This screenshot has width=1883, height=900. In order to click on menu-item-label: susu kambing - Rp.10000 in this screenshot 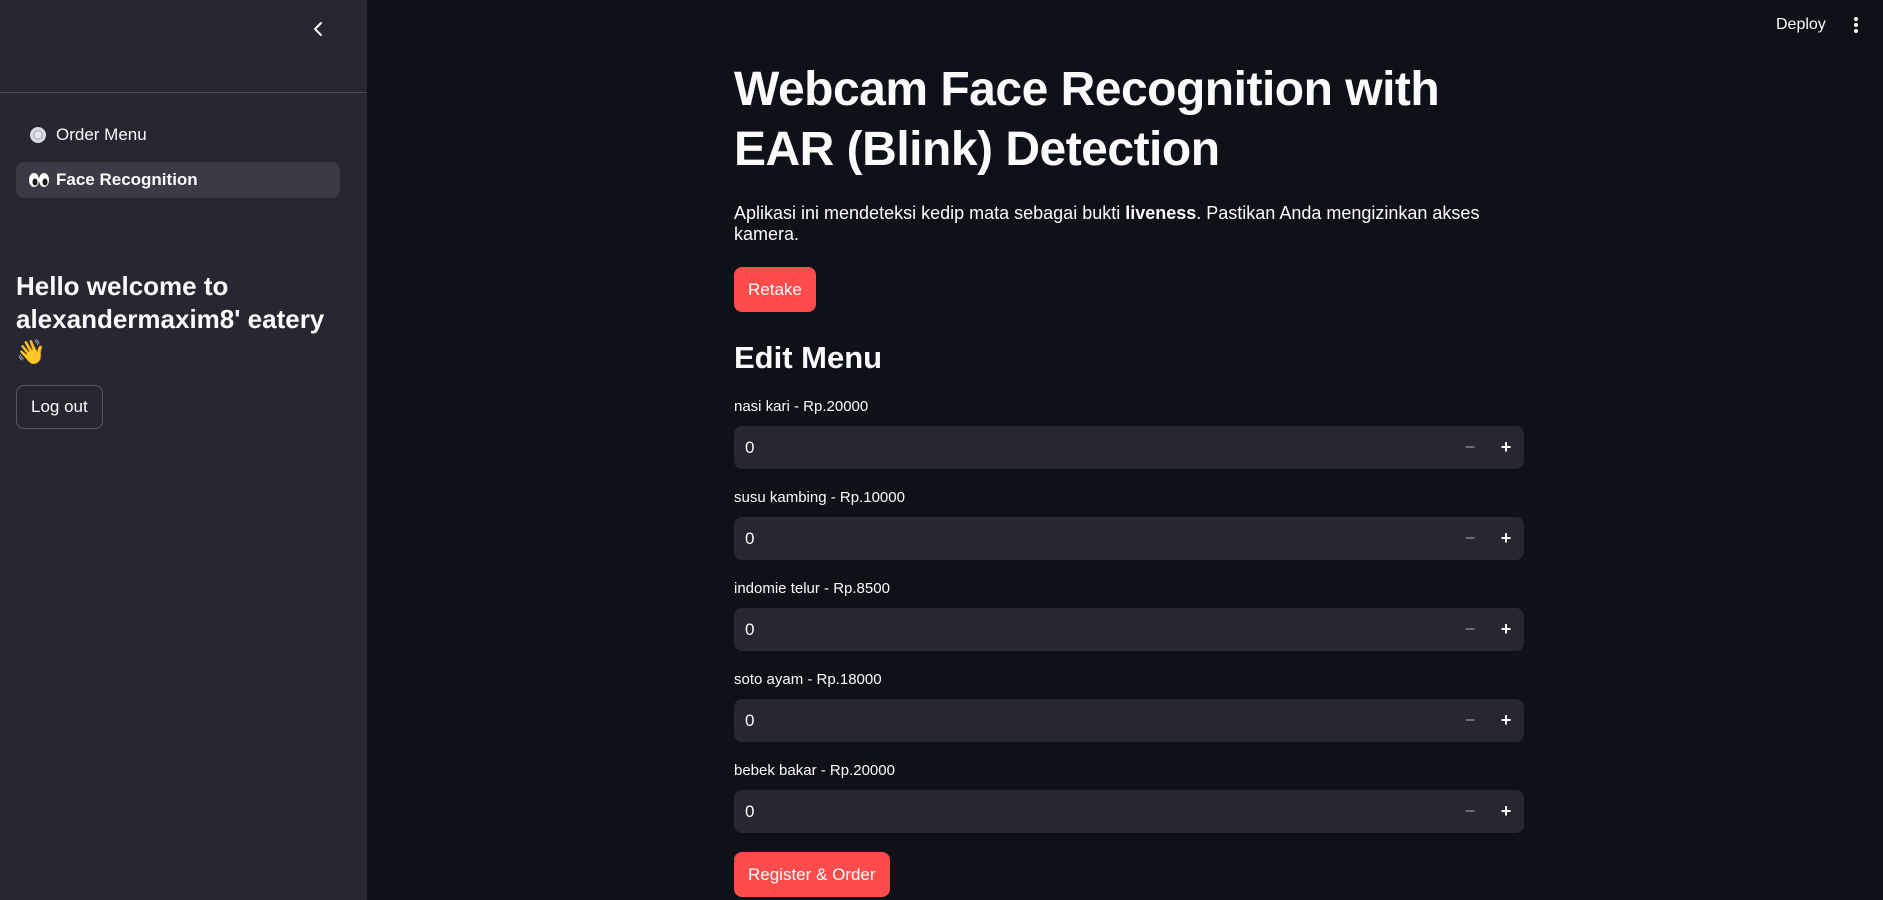, I will do `click(819, 497)`.